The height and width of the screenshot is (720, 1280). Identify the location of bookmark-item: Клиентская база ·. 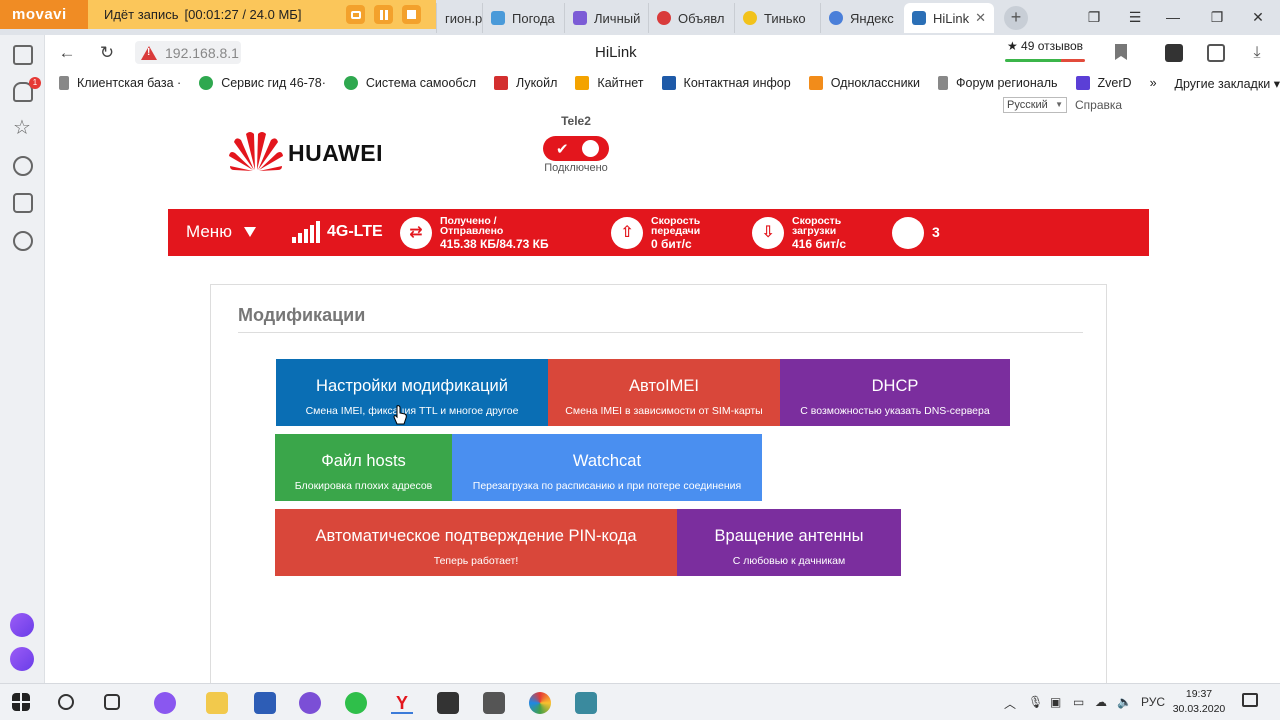
(120, 83).